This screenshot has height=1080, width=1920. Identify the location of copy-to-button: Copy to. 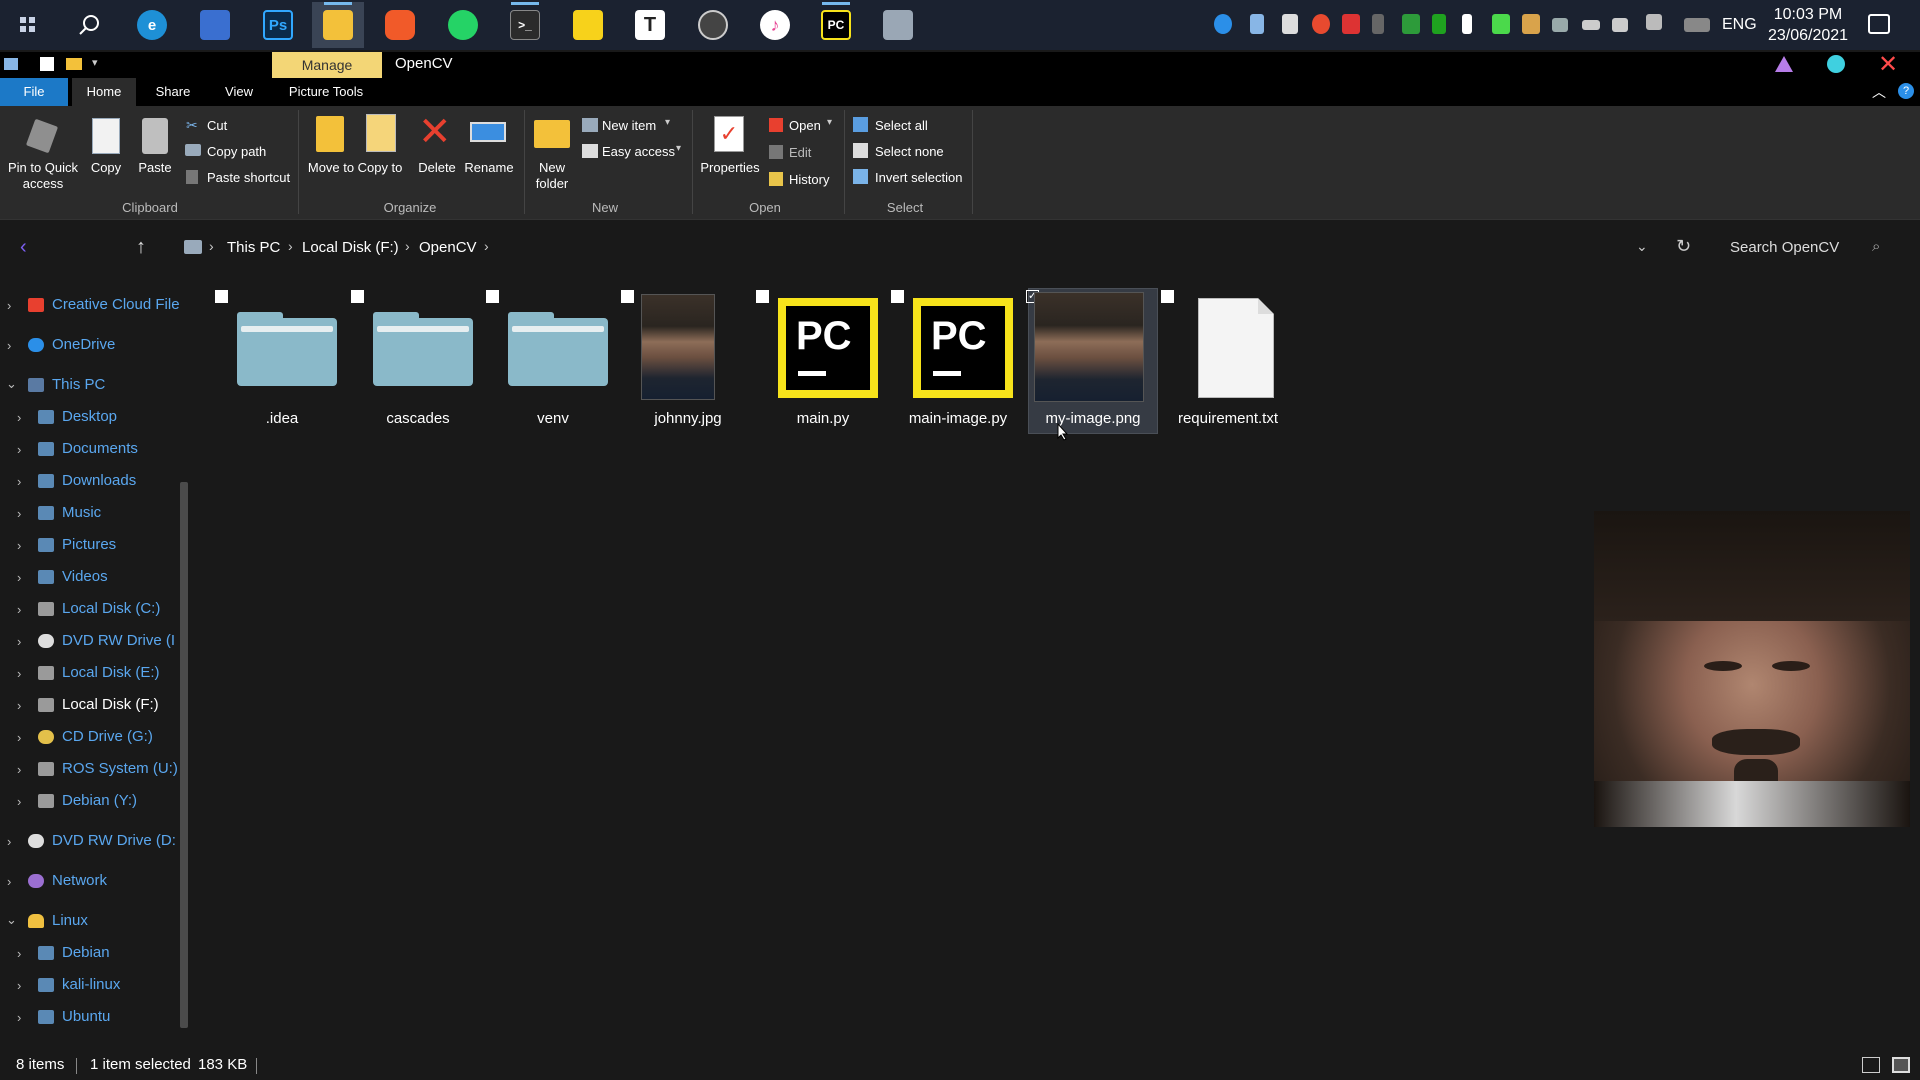
(380, 168).